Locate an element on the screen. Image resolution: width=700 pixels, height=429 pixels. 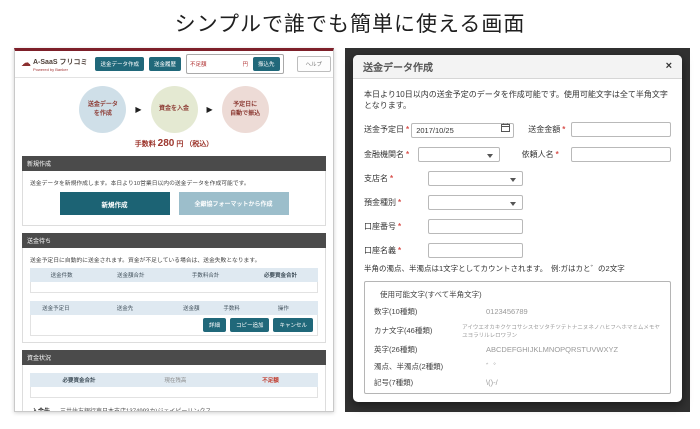
branch-name-label: 支店名 * is located at coordinates (396, 178).